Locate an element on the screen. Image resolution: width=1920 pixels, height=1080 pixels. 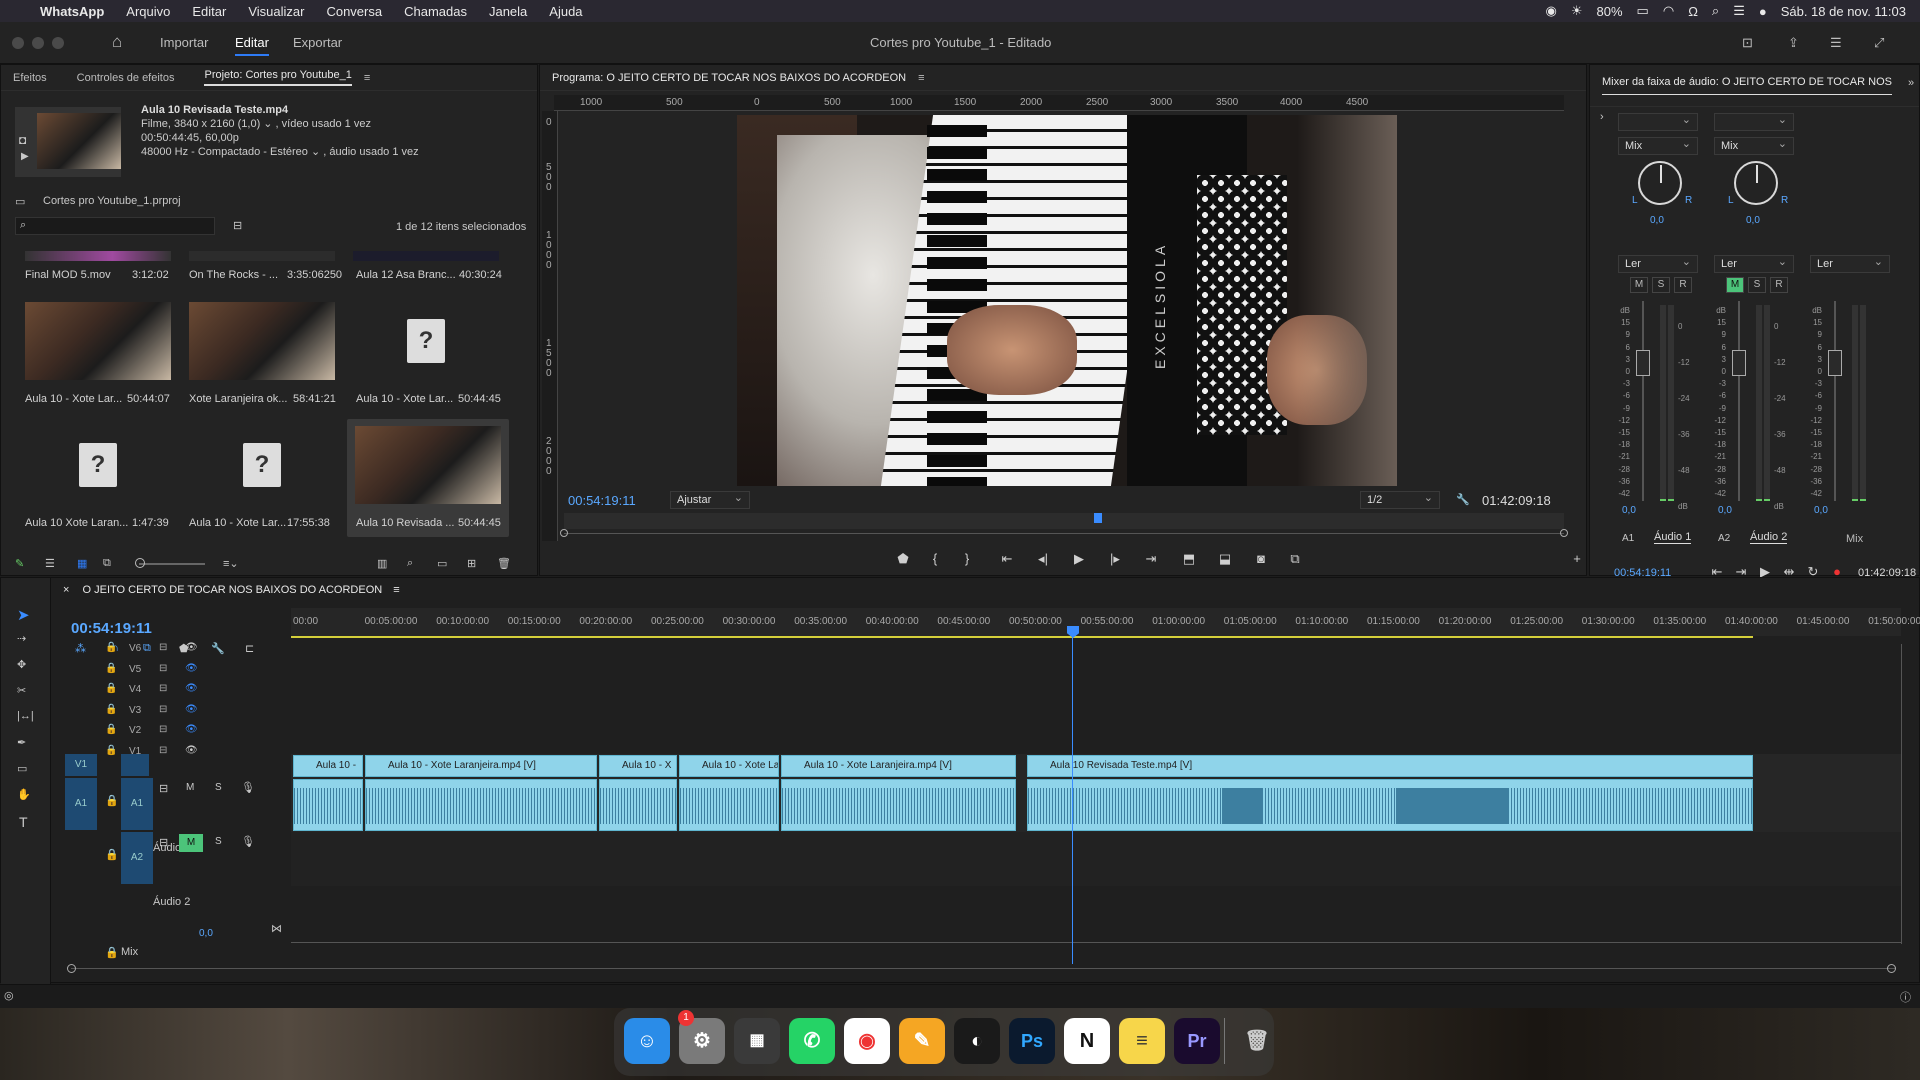
tab-importar: Importar is located at coordinates (184, 42).